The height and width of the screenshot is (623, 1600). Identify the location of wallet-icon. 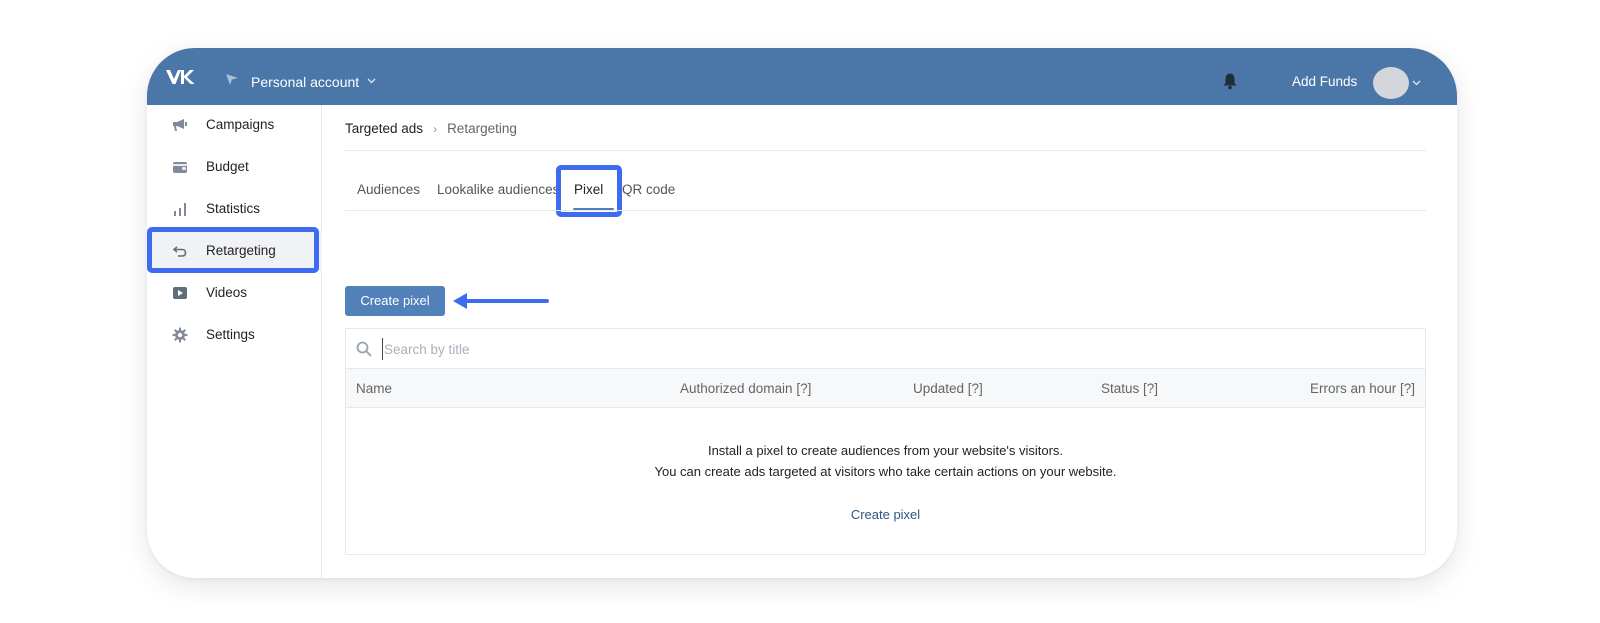
(180, 167).